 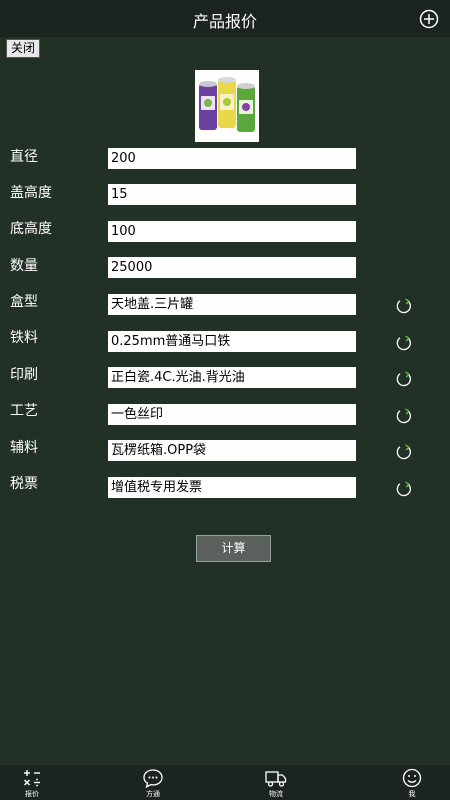 What do you see at coordinates (276, 794) in the screenshot?
I see `tab-logistics-label: 物流` at bounding box center [276, 794].